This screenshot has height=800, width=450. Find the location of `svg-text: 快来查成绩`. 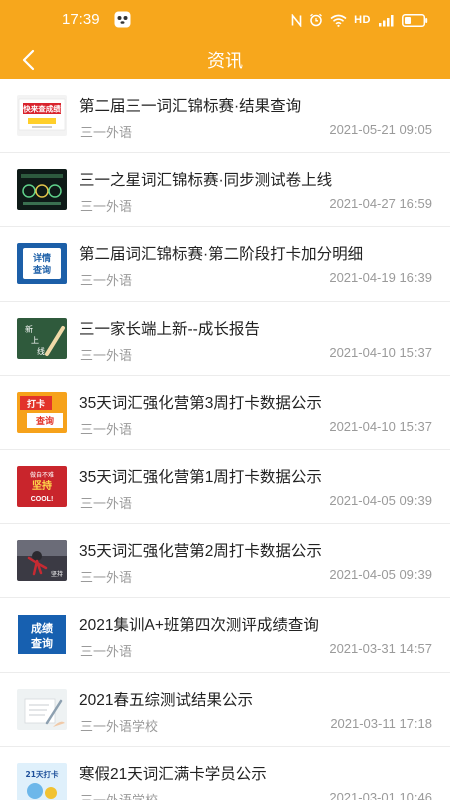

svg-text: 快来查成绩 is located at coordinates (42, 109).